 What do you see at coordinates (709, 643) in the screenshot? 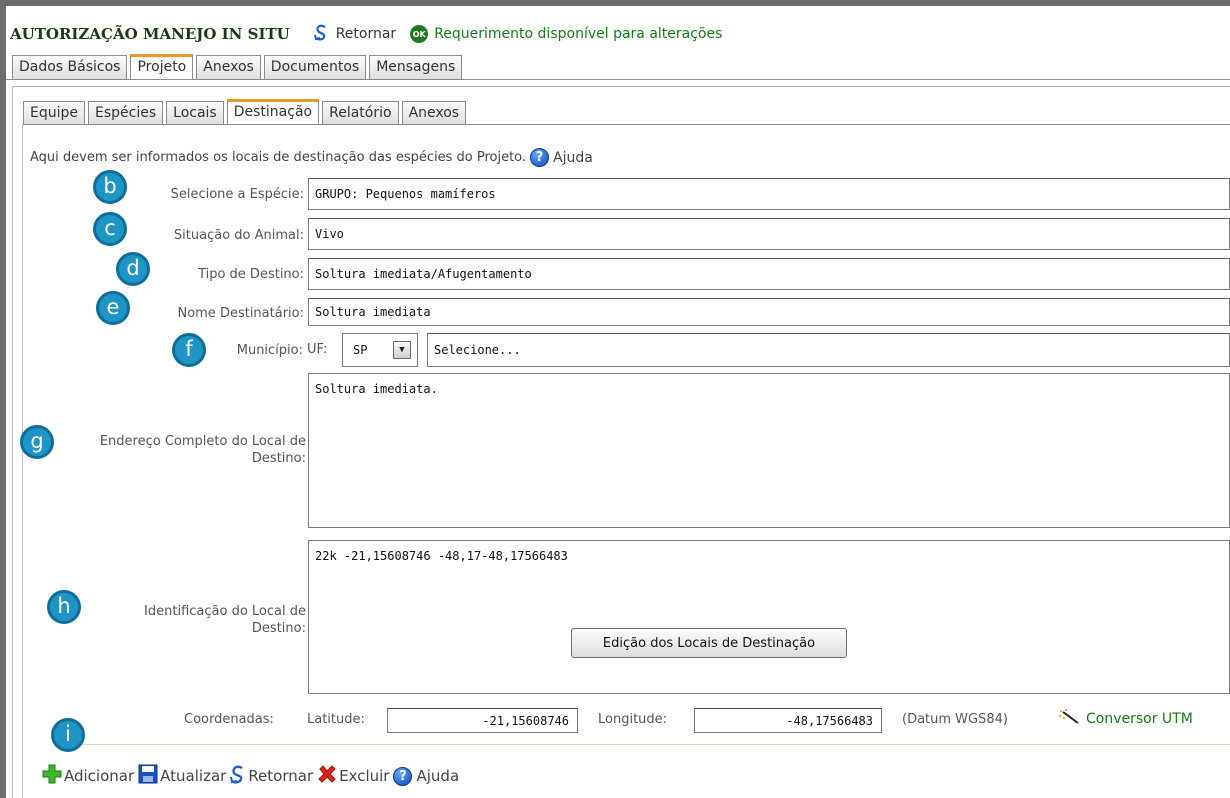
I see `edit-locations-button: Edição dos Locais de Destinação` at bounding box center [709, 643].